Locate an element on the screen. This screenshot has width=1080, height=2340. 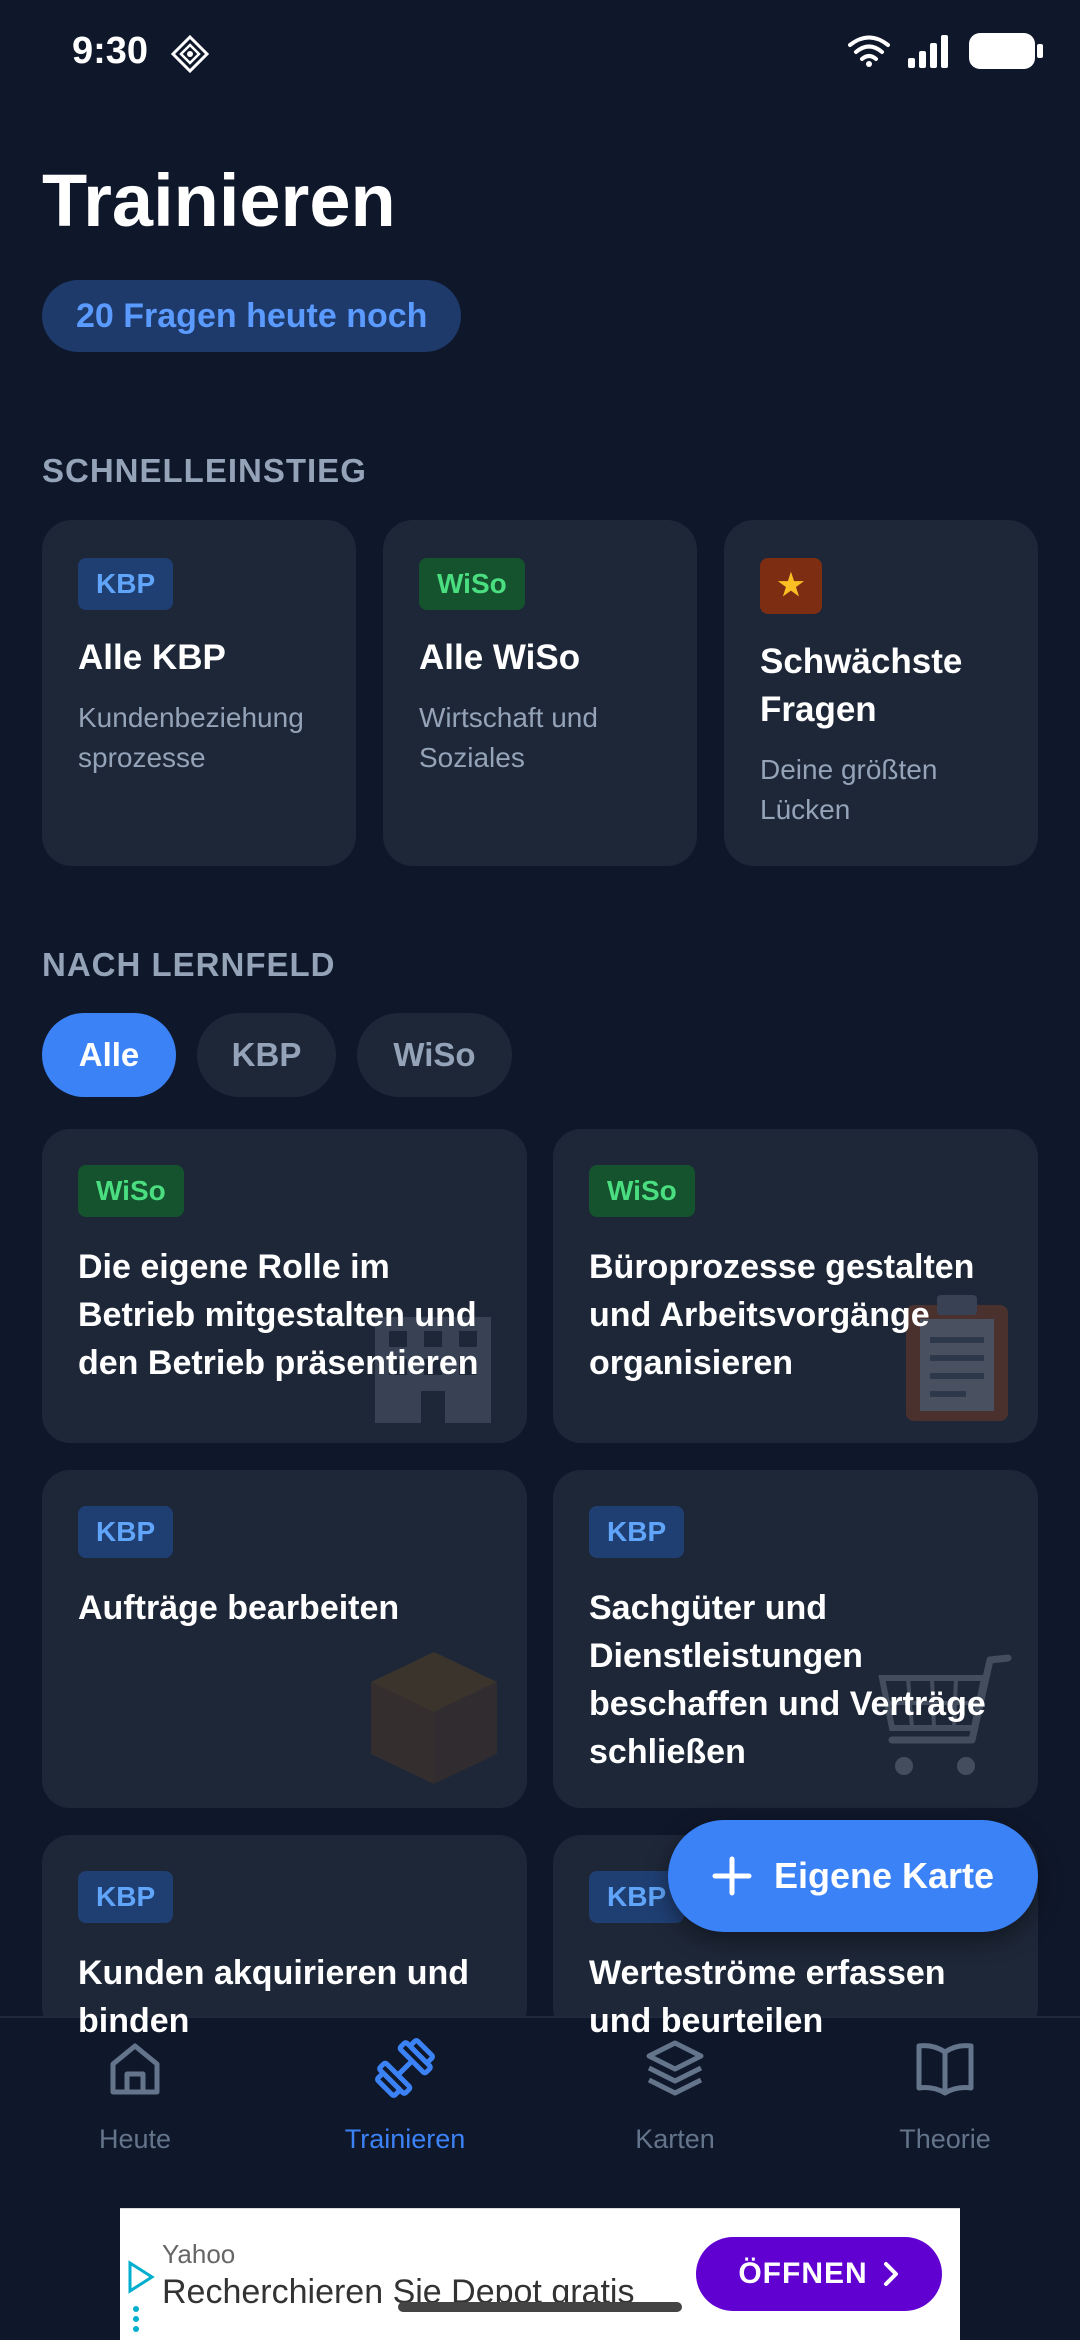
quick-card-title: Schwächste Fragen is located at coordinates (861, 685).